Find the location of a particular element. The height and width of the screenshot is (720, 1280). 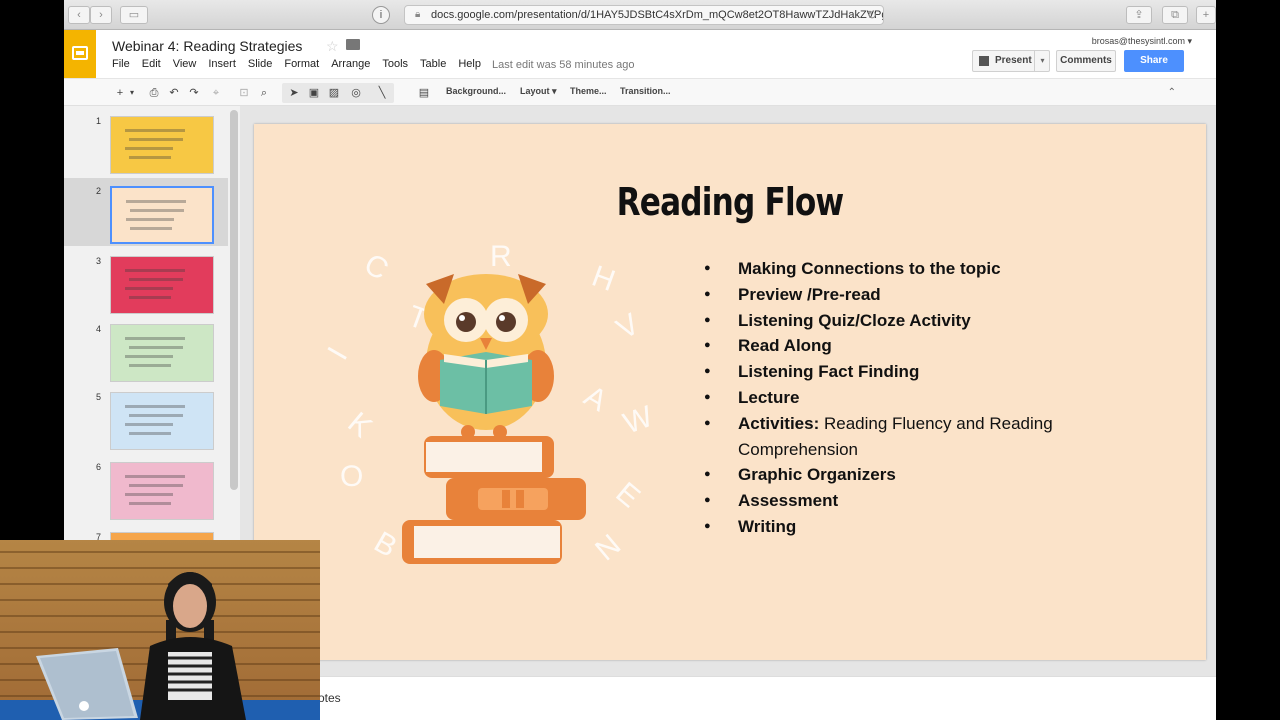

back-icon: ‹ is located at coordinates (79, 15).